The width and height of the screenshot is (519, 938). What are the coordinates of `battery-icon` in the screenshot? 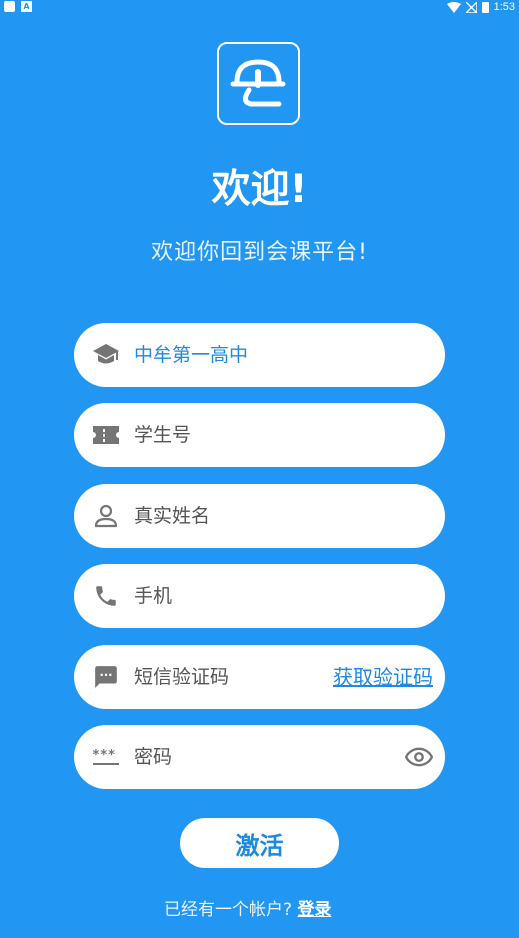 It's located at (485, 7).